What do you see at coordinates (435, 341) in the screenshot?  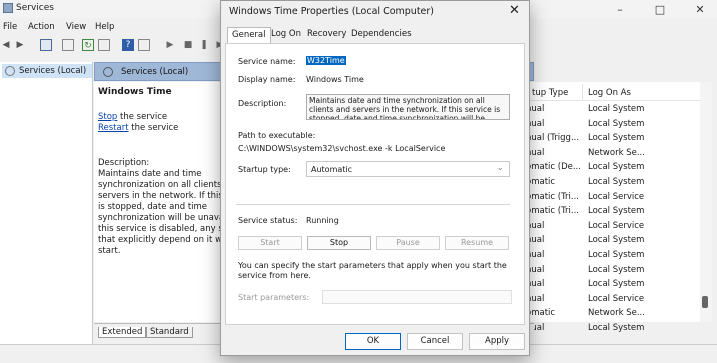 I see `cancel-button: Cancel` at bounding box center [435, 341].